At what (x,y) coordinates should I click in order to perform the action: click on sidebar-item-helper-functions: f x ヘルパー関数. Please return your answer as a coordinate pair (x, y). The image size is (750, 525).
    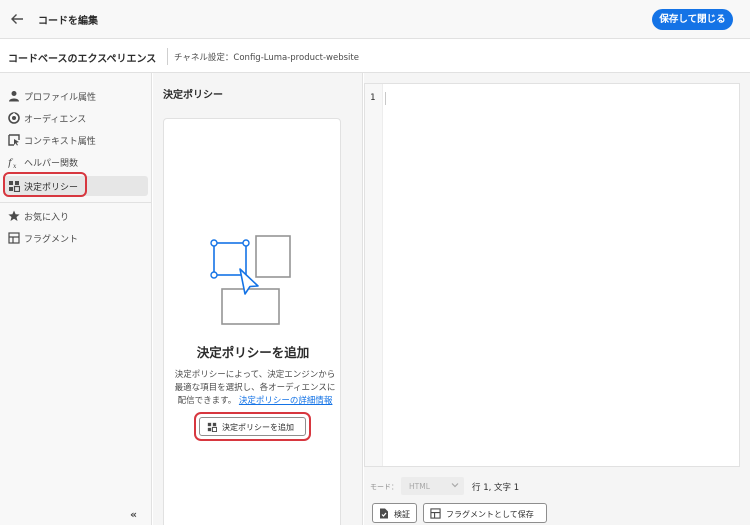
    Looking at the image, I should click on (76, 162).